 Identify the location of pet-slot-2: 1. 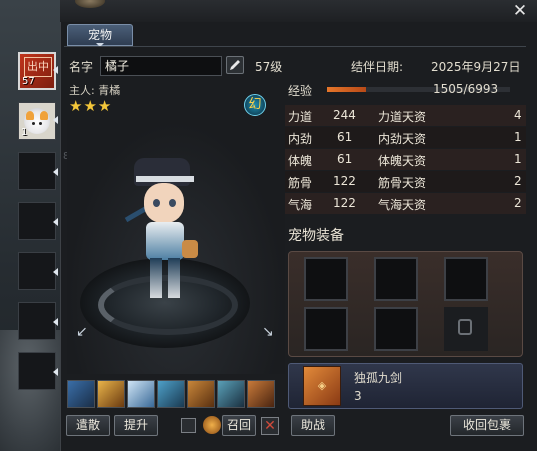
(37, 121).